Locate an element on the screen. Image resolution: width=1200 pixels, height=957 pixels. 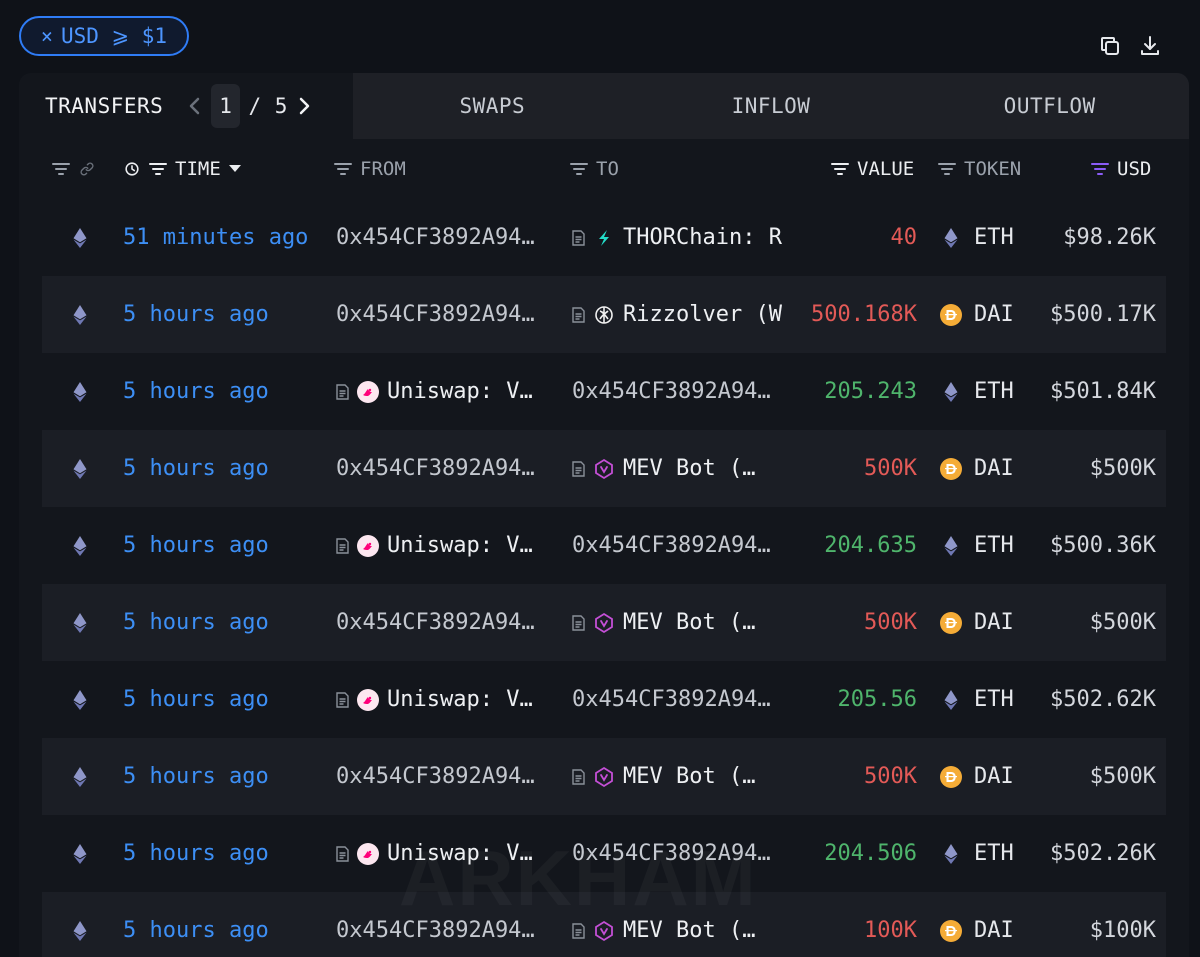
chevron-right-icon is located at coordinates (304, 106).